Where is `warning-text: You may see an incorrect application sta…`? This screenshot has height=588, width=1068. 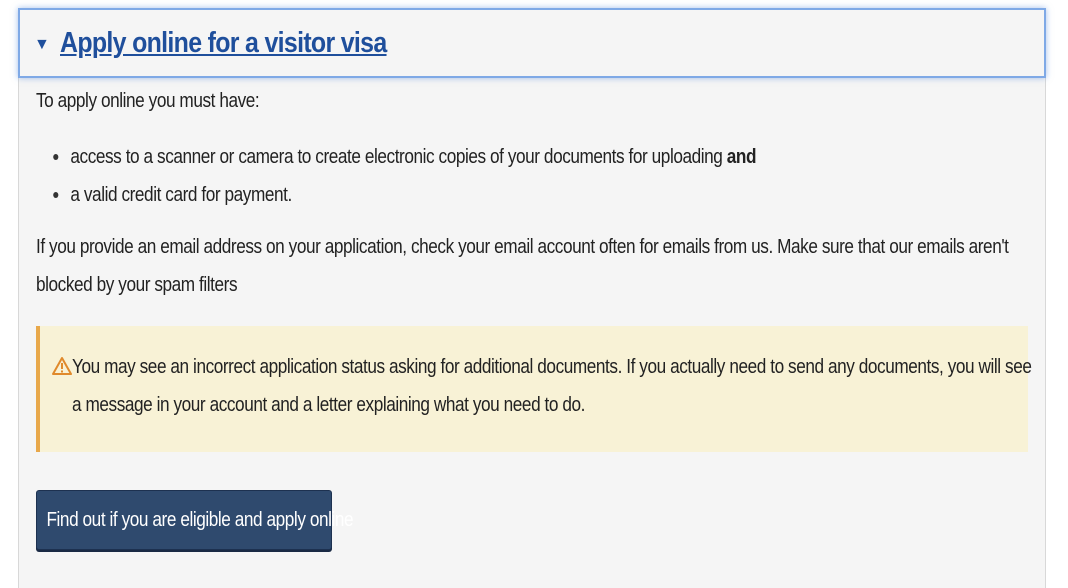
warning-text: You may see an incorrect application sta… is located at coordinates (552, 386).